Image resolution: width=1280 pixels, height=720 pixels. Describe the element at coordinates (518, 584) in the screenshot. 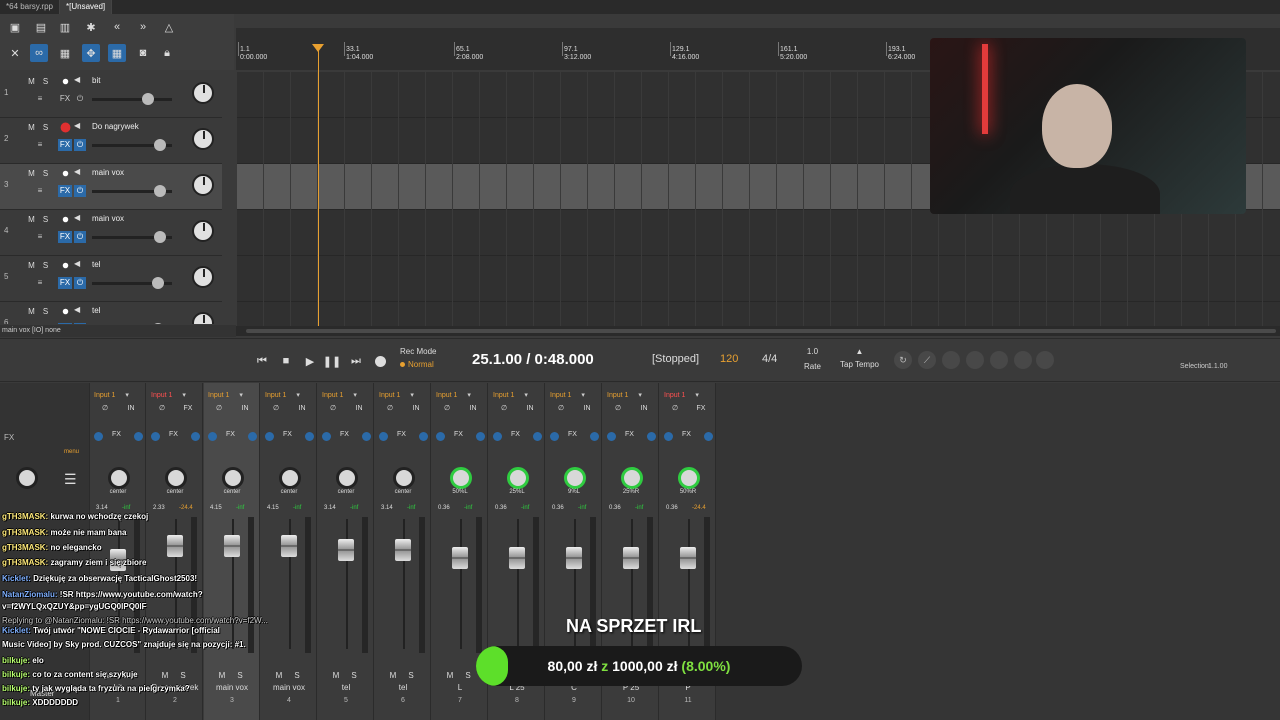

I see `fader-track` at that location.